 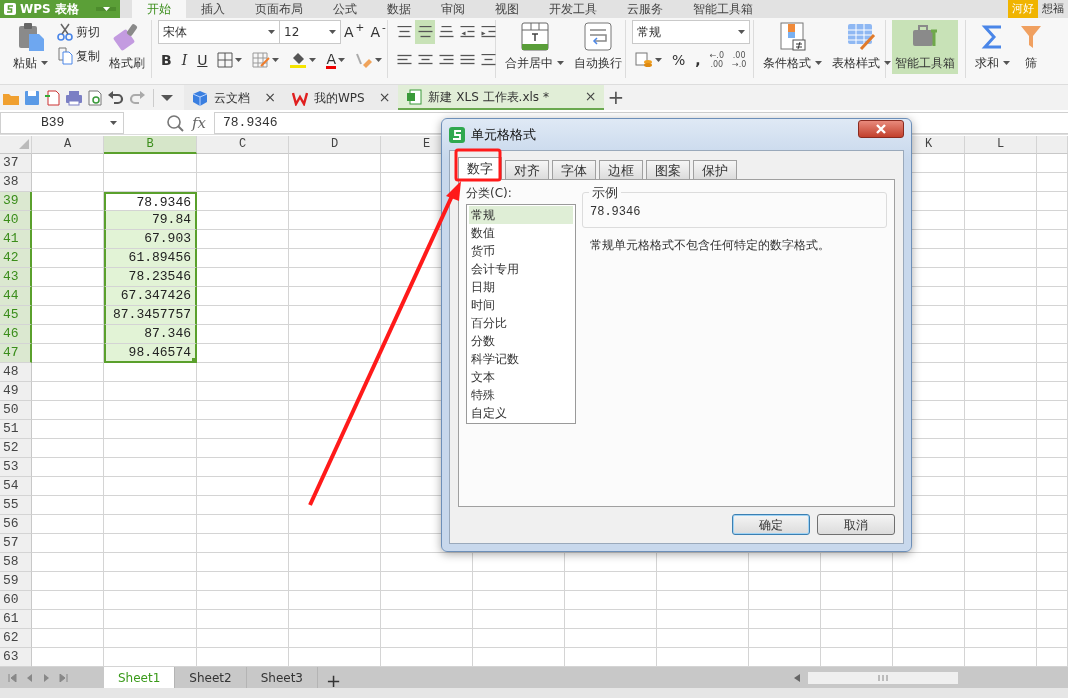 What do you see at coordinates (16, 505) in the screenshot?
I see `row-number: 55` at bounding box center [16, 505].